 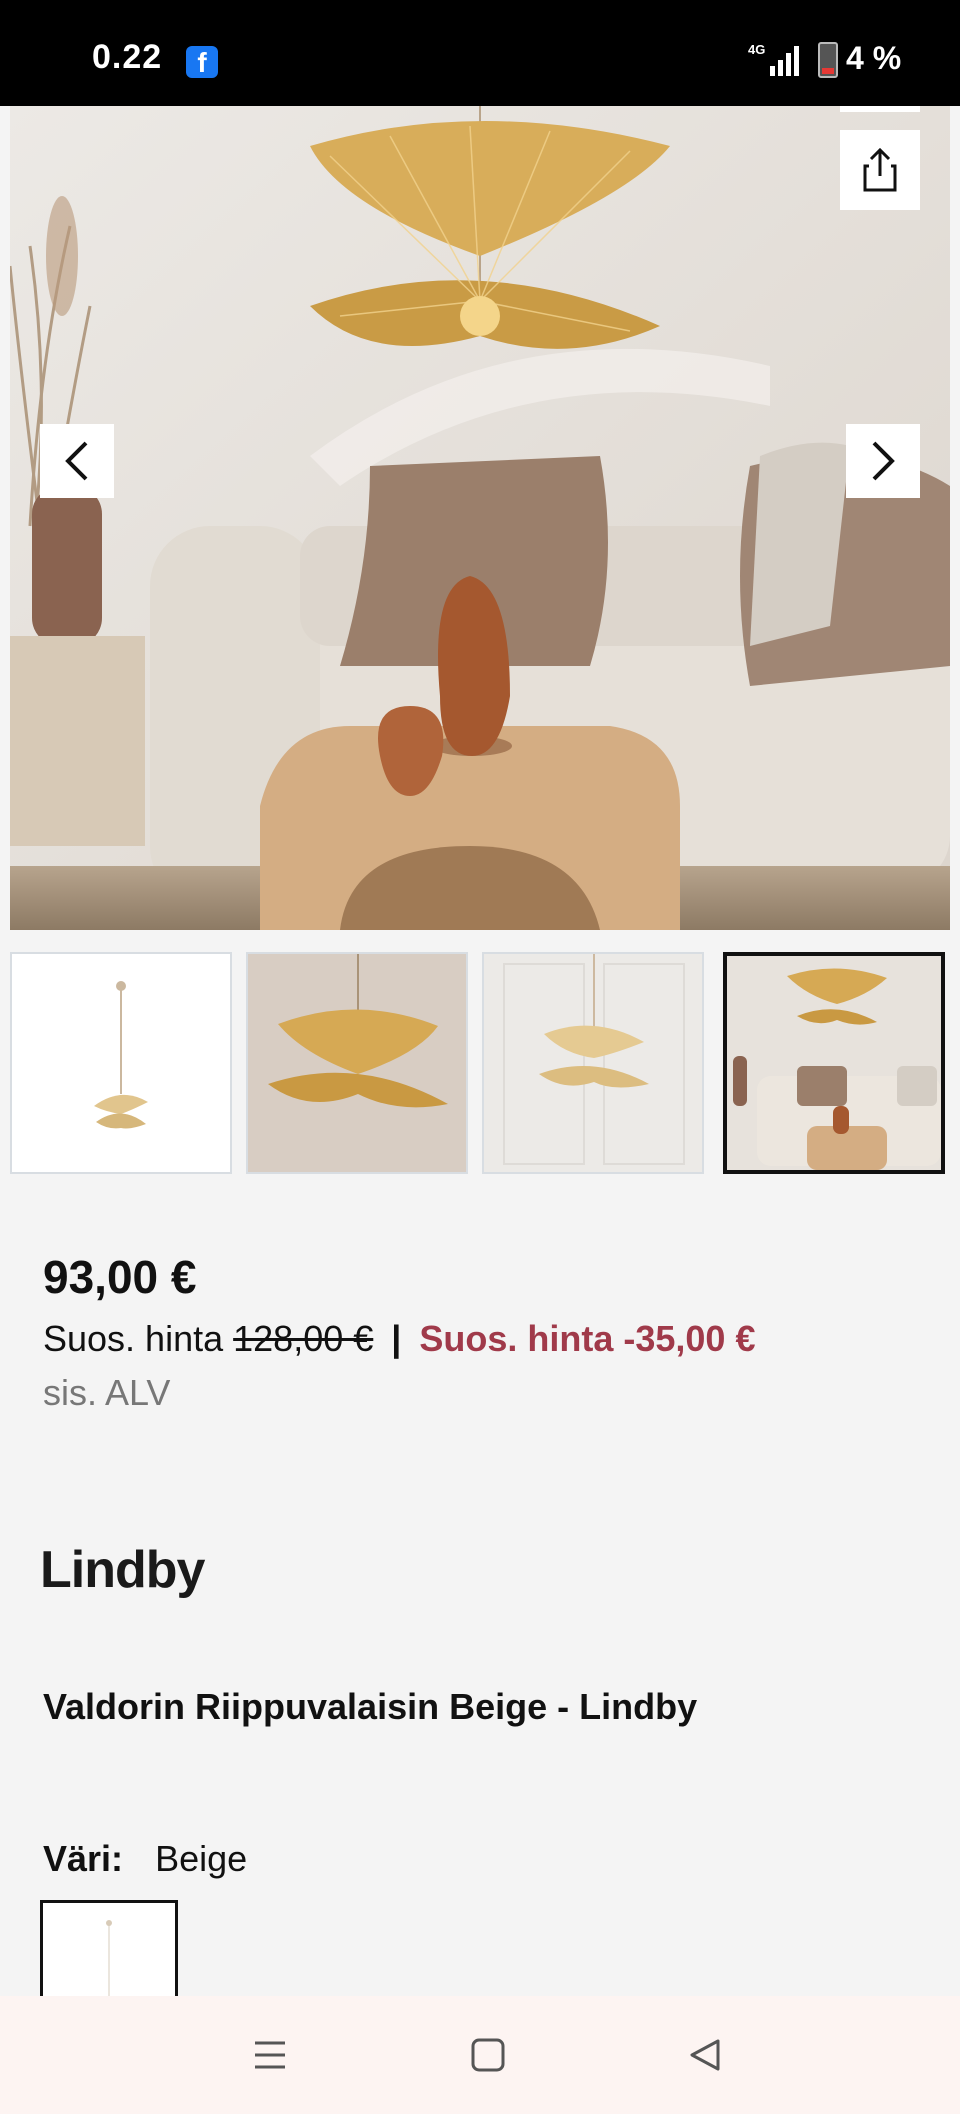 I want to click on back-icon, so click(x=705, y=2055).